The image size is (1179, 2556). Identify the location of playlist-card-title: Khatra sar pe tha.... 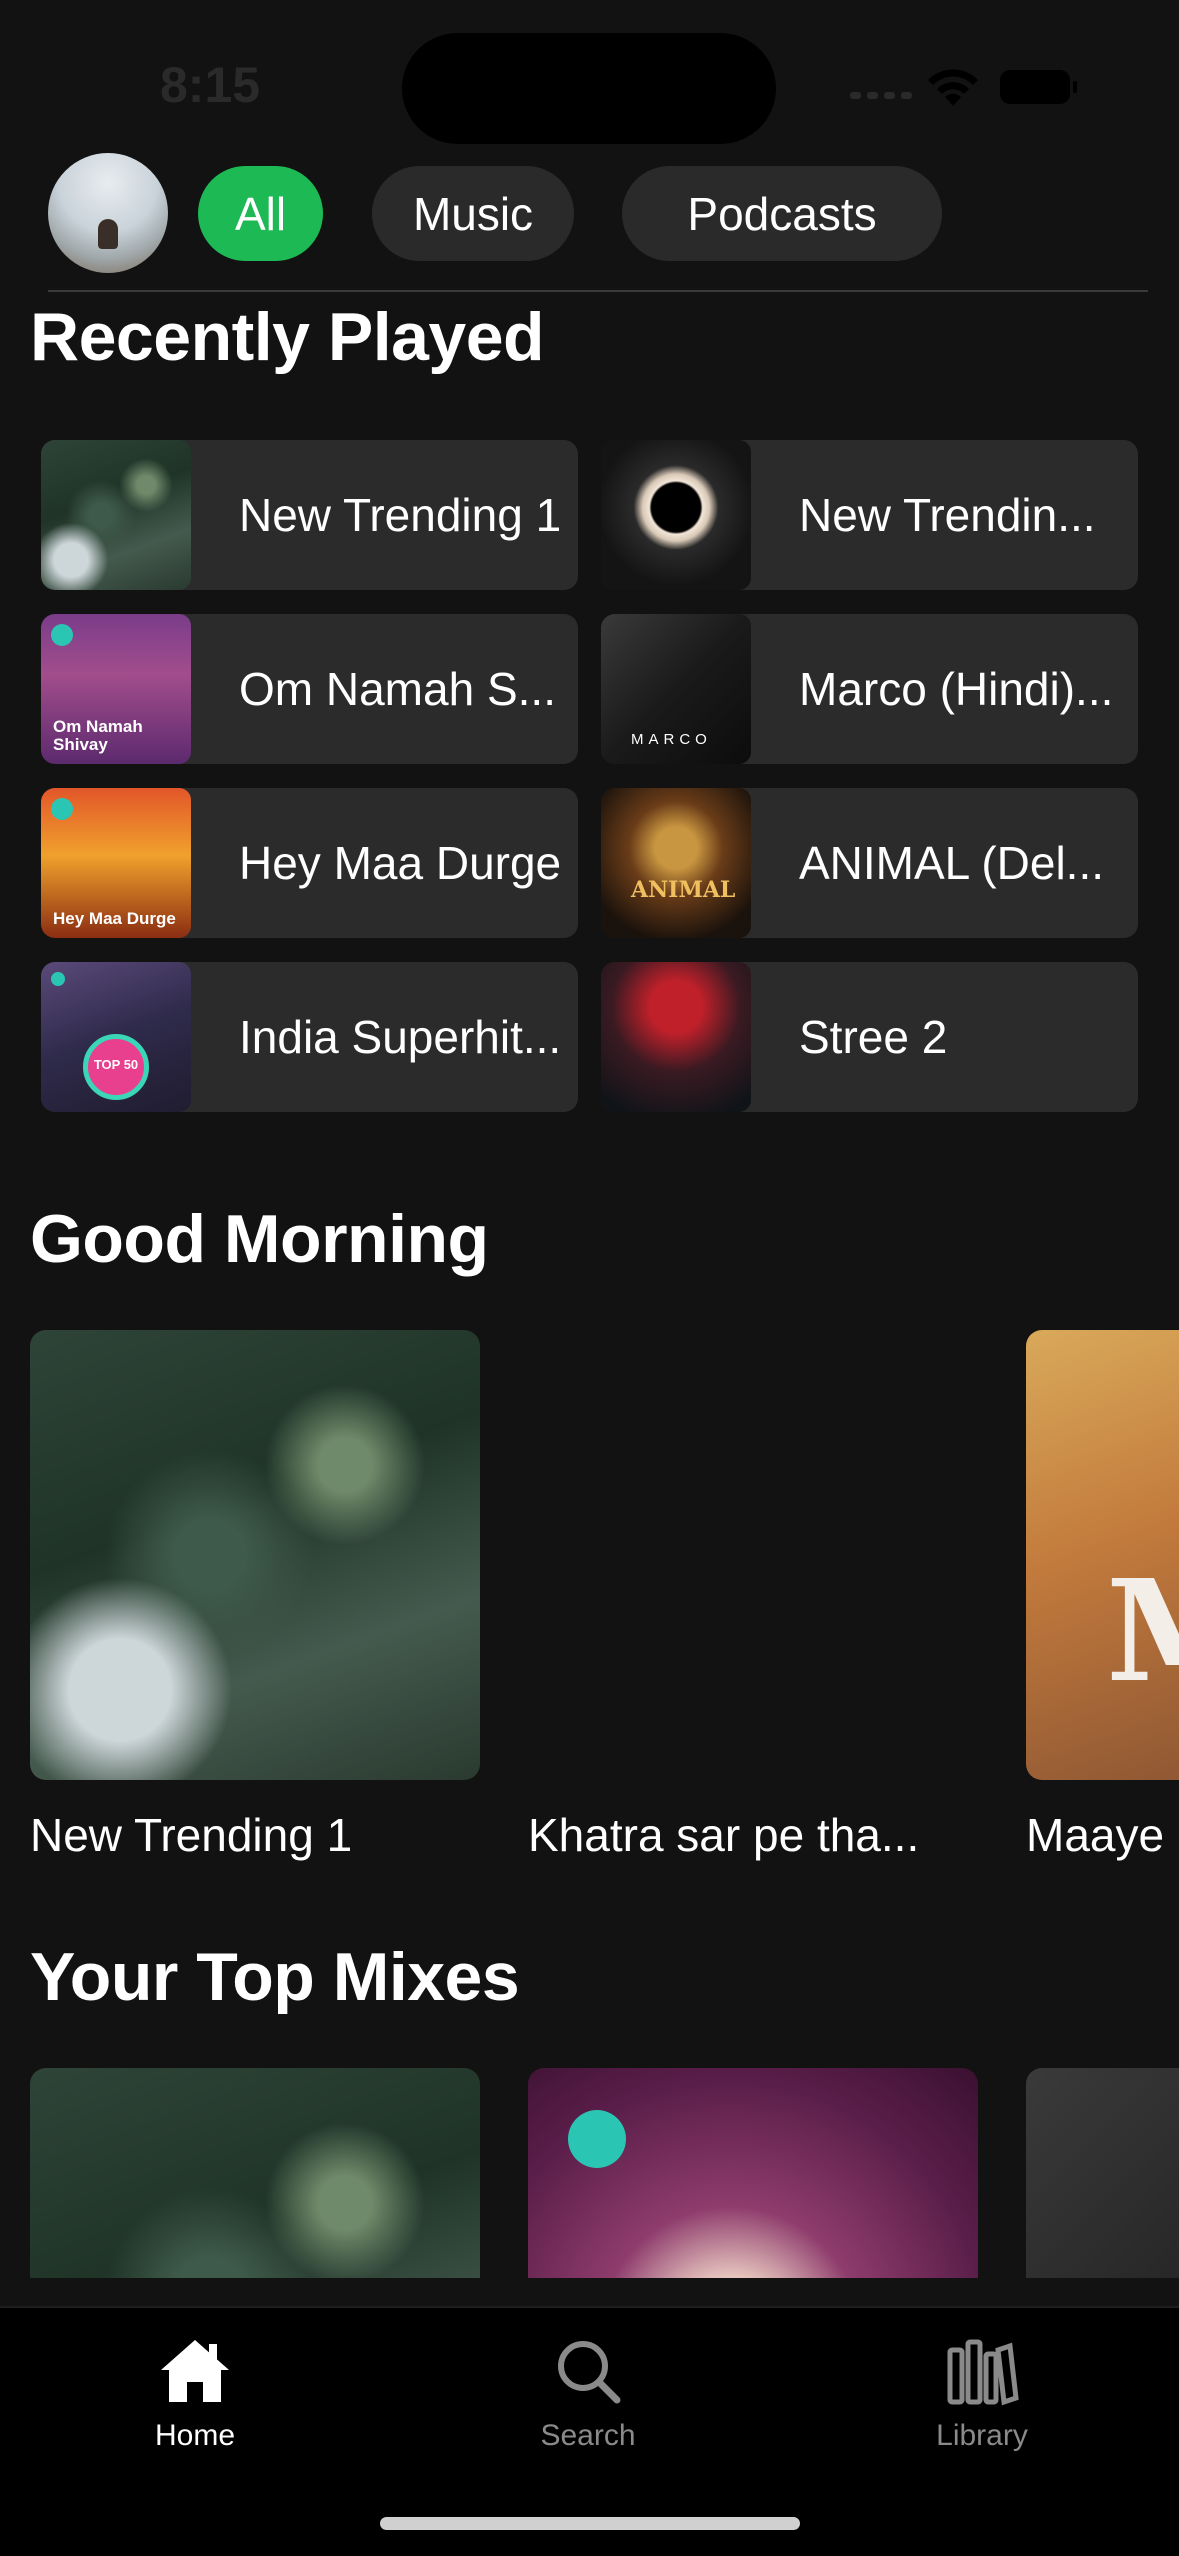
(724, 1835).